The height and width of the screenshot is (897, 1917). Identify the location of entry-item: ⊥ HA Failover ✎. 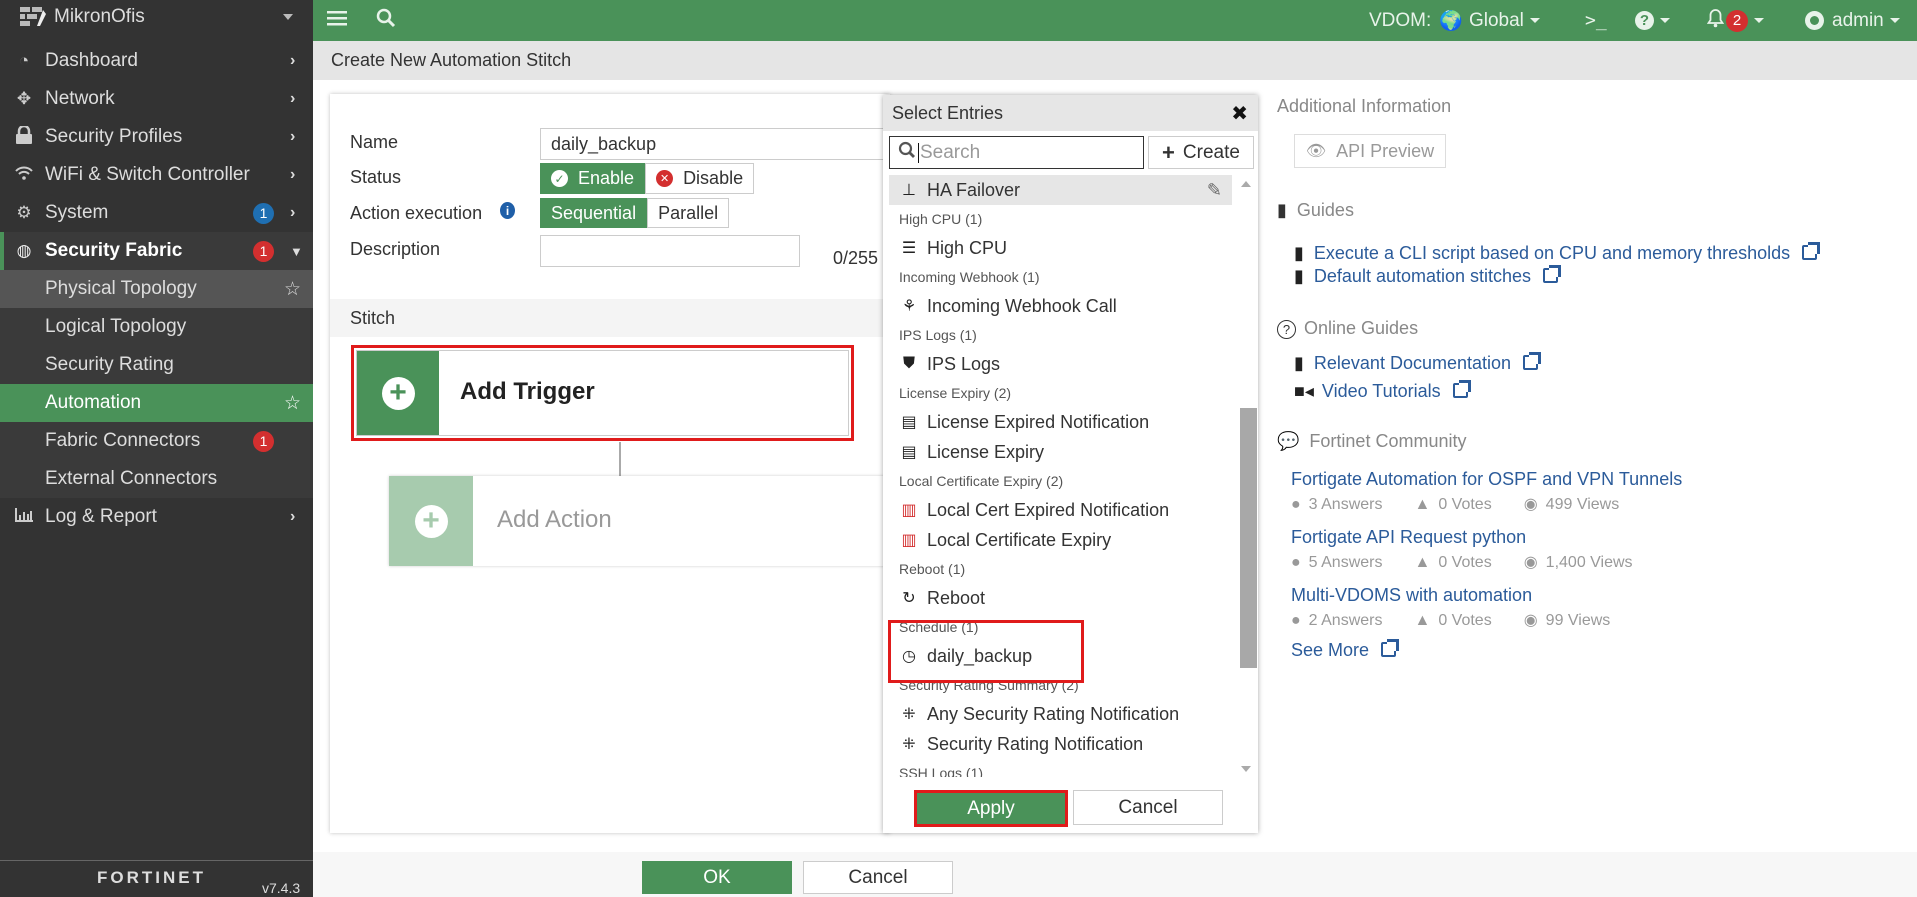
(1060, 190).